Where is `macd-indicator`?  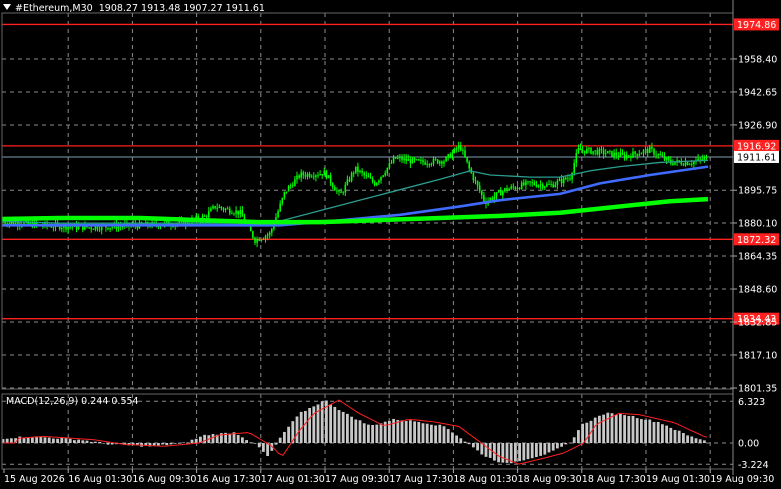 macd-indicator is located at coordinates (354, 432).